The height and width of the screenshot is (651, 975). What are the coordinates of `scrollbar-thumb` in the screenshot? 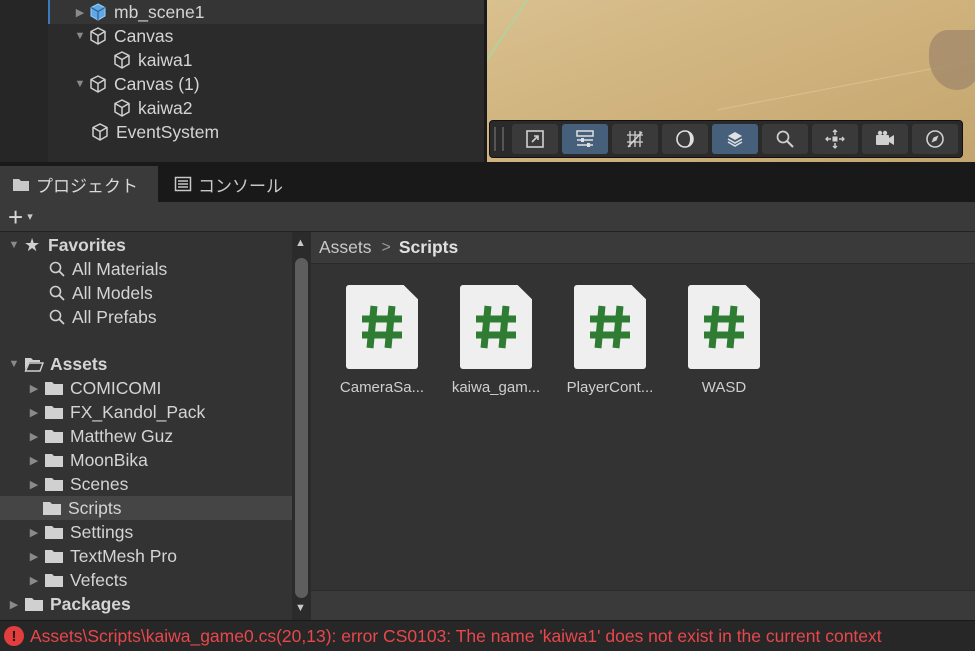 It's located at (301, 428).